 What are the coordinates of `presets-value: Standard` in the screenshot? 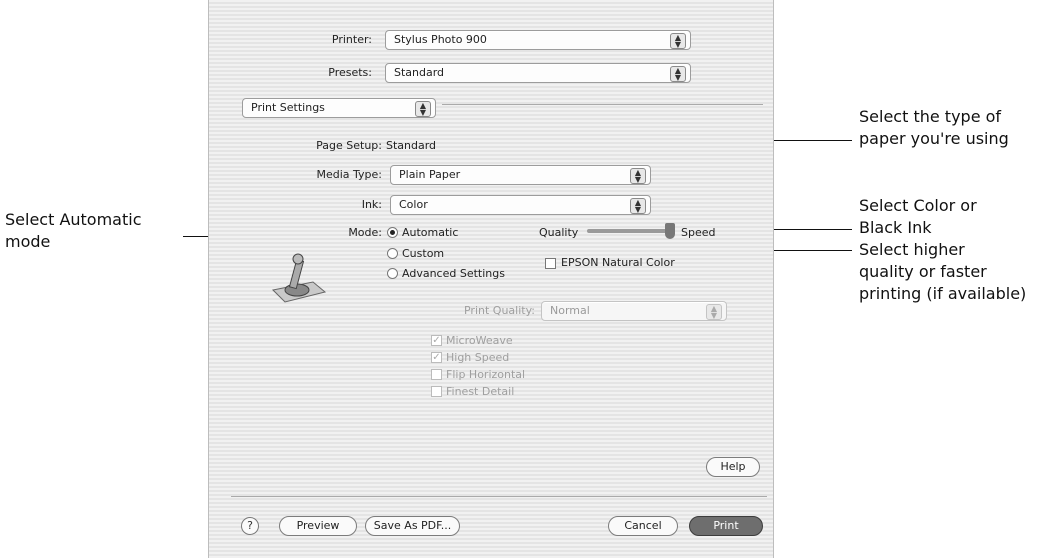 It's located at (419, 72).